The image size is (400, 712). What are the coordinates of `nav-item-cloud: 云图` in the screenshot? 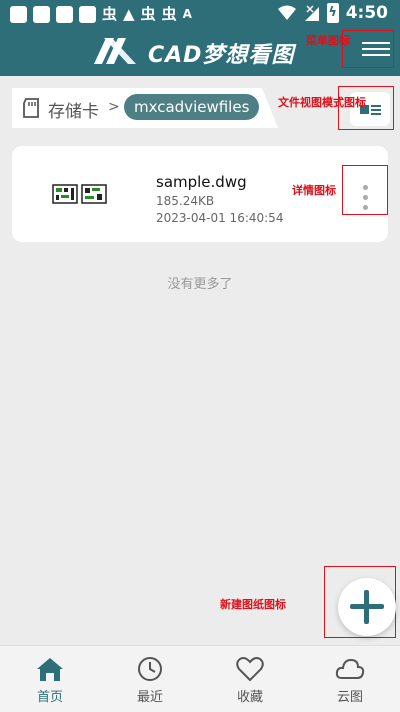 It's located at (350, 679).